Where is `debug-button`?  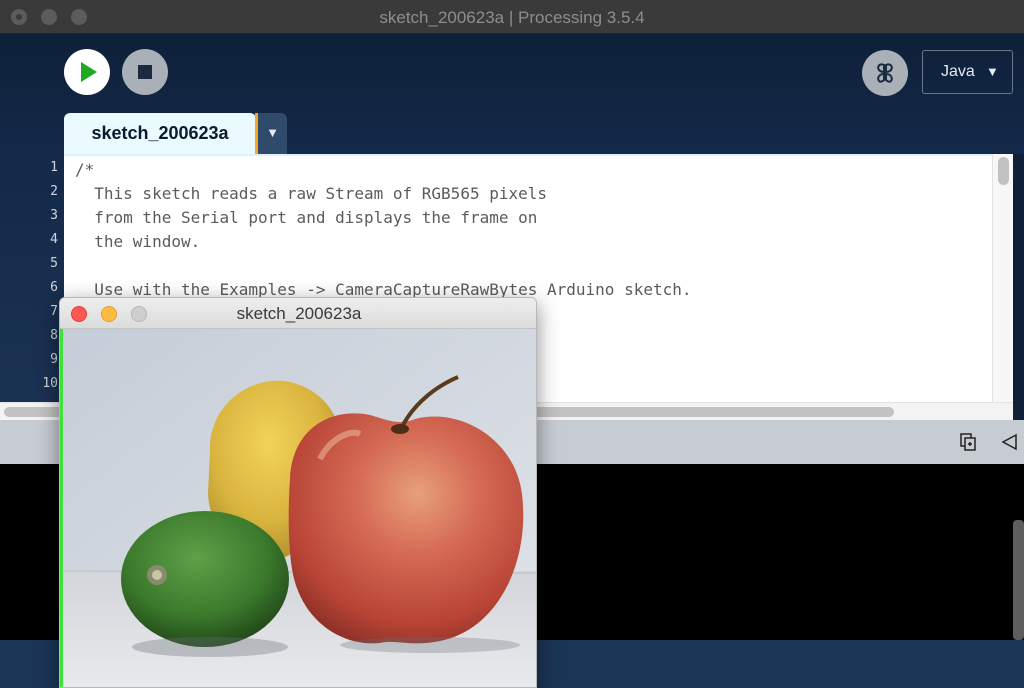
debug-button is located at coordinates (885, 73).